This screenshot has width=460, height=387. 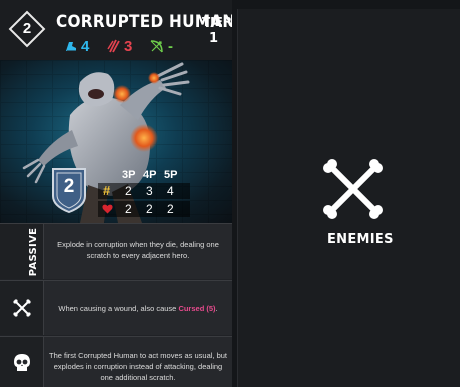 I want to click on player-count-5: 5P, so click(x=171, y=175).